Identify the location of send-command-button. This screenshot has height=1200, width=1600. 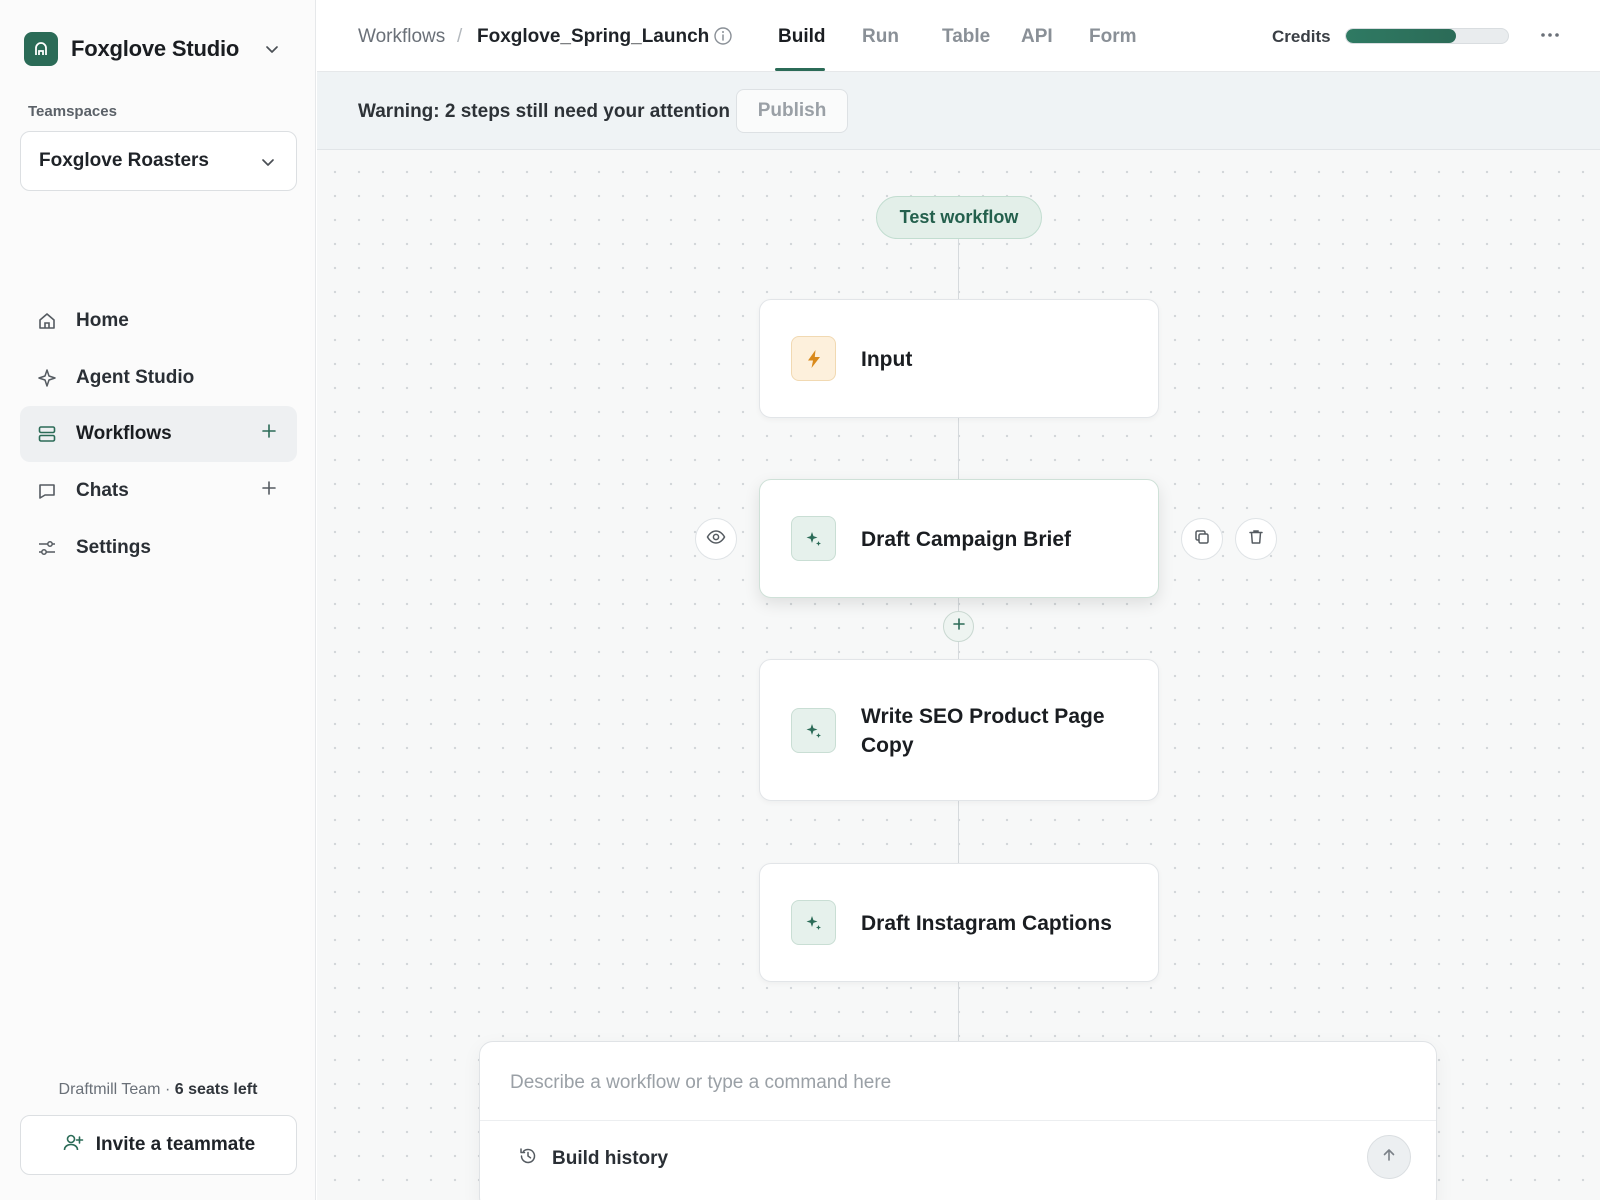
(1389, 1157).